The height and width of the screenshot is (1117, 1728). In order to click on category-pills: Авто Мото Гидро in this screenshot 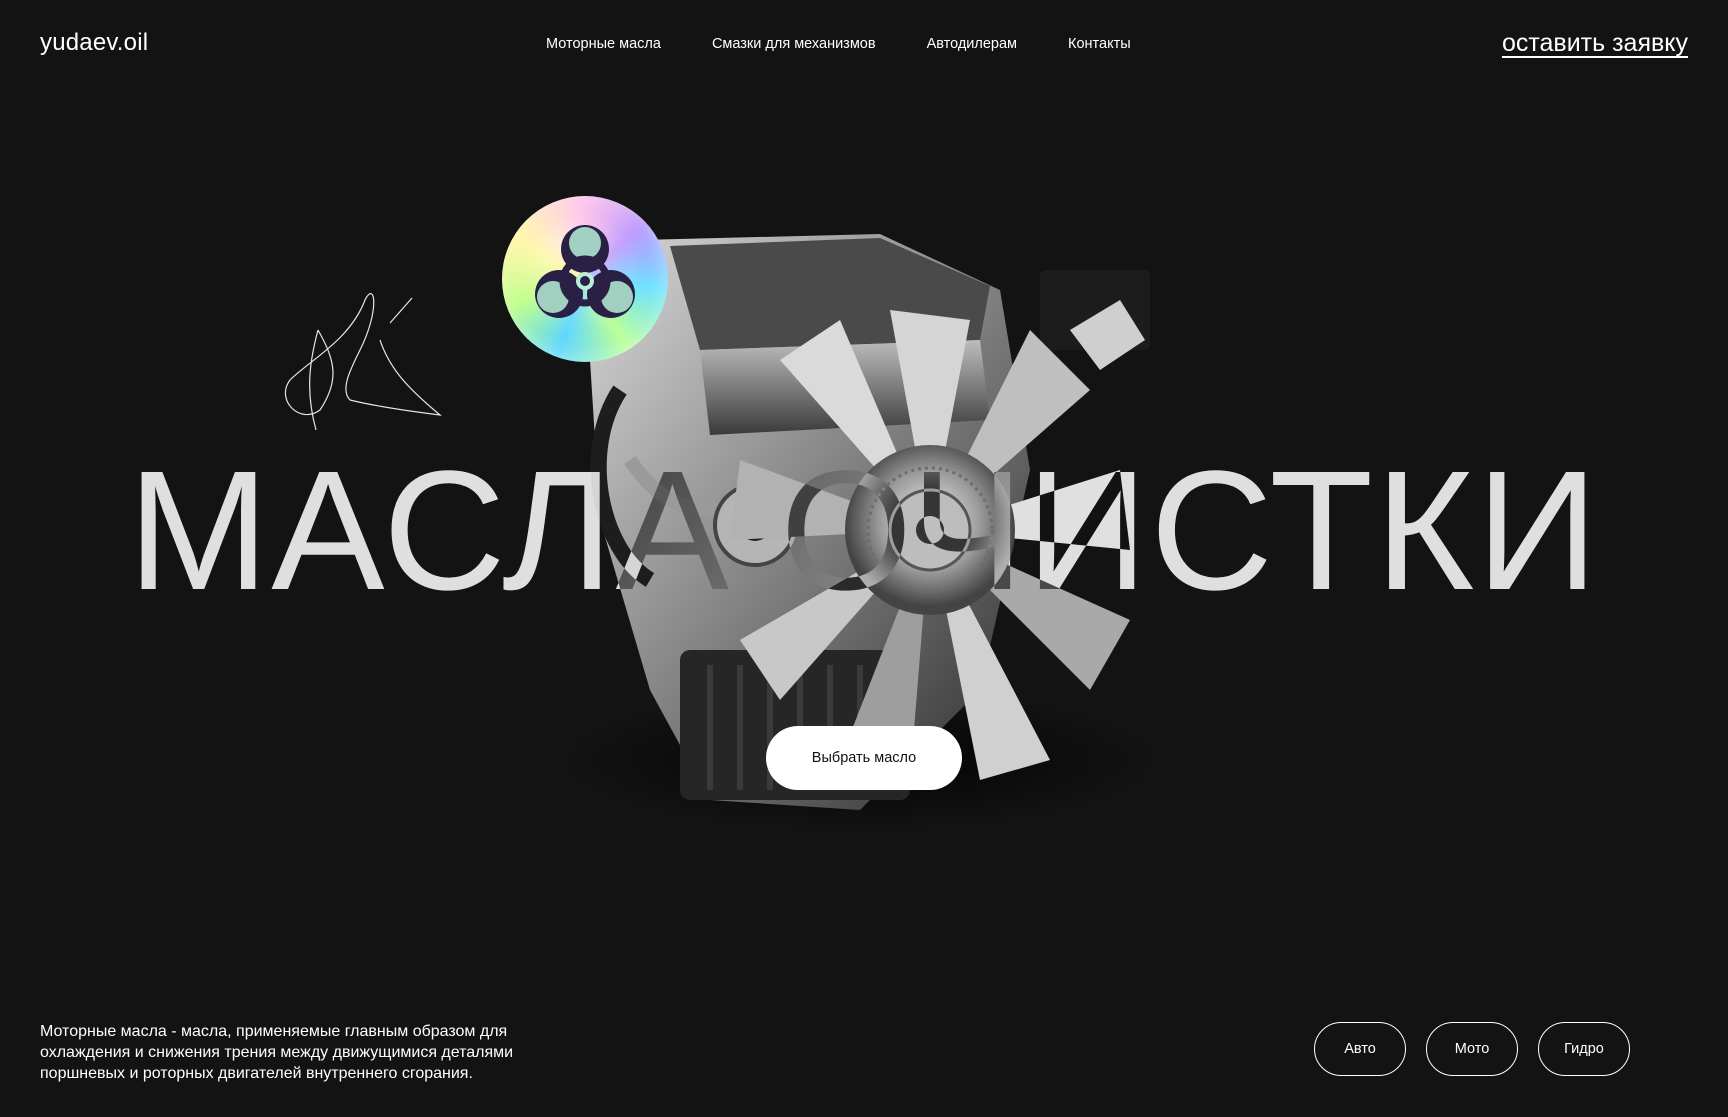, I will do `click(1472, 1049)`.